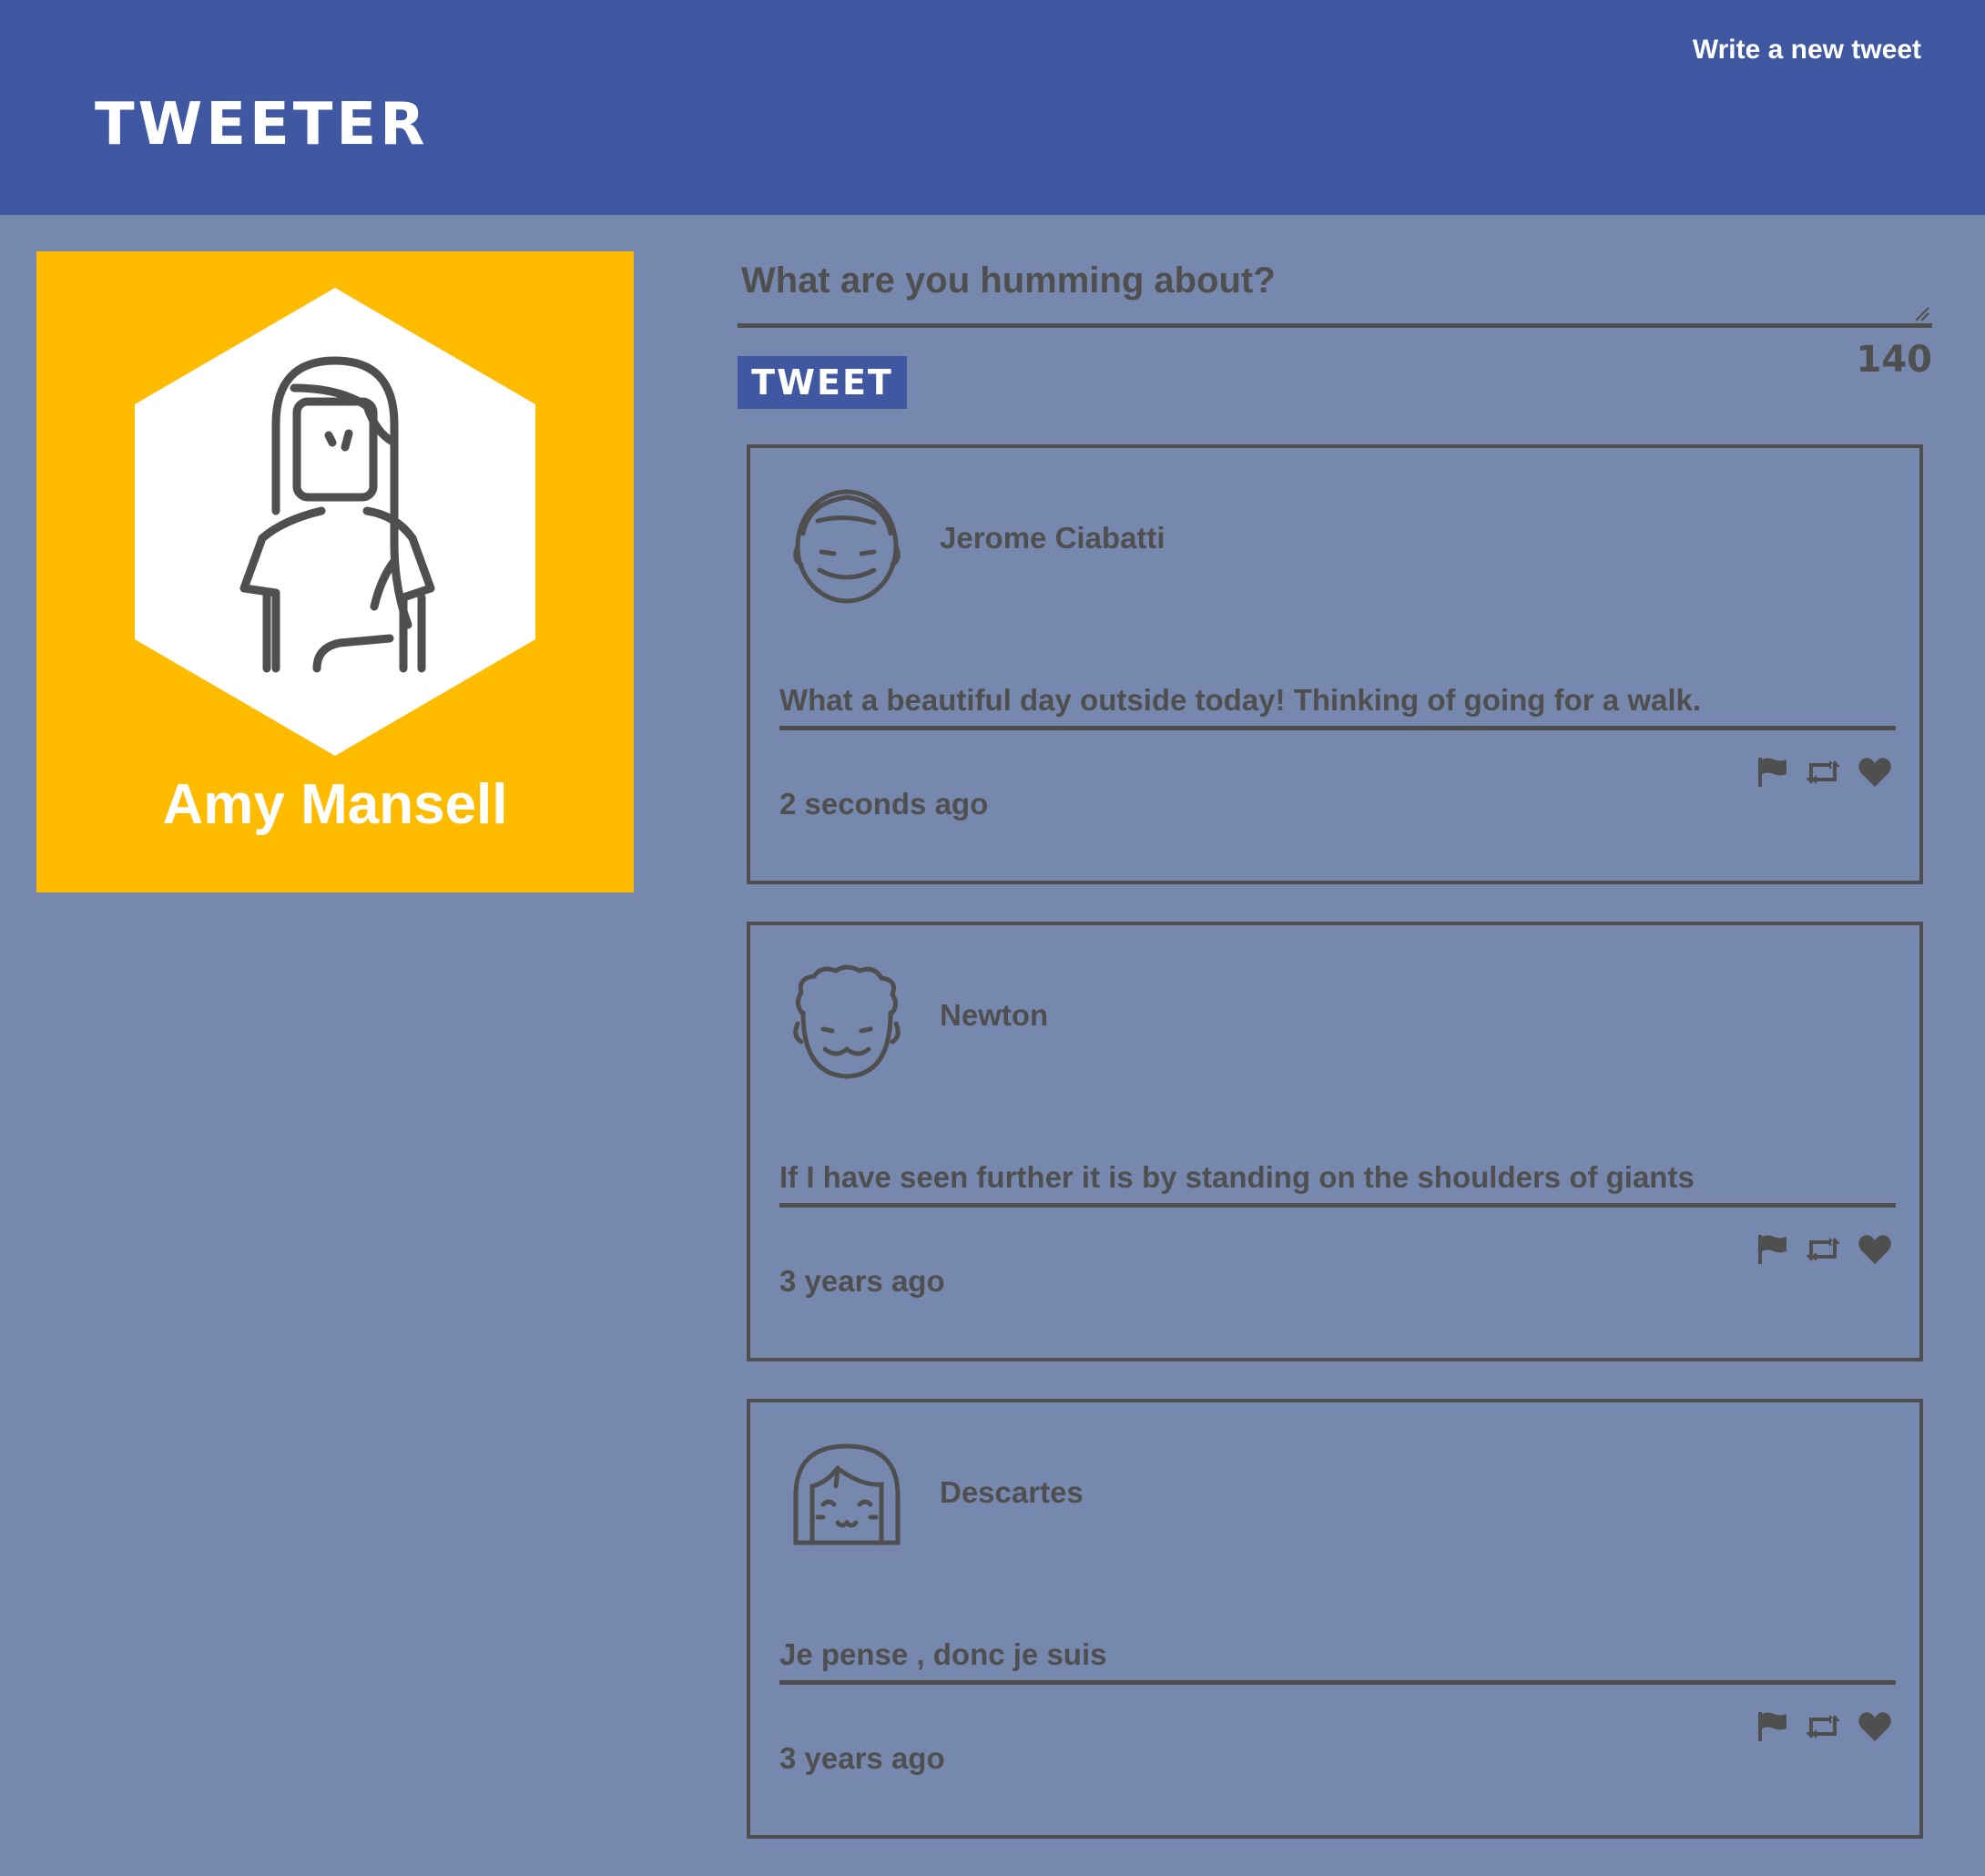  I want to click on profile-card: Amy Mansell, so click(335, 571).